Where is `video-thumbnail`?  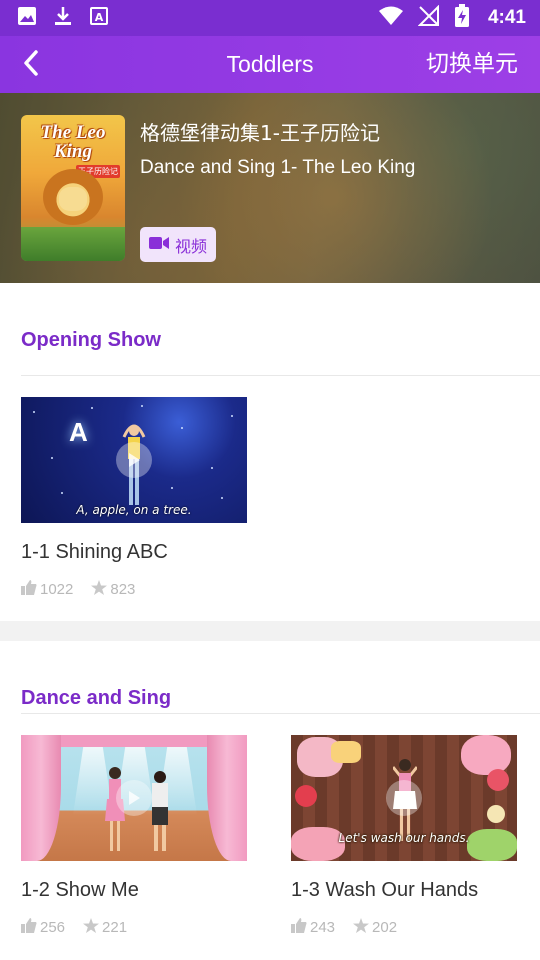
video-thumbnail is located at coordinates (134, 798).